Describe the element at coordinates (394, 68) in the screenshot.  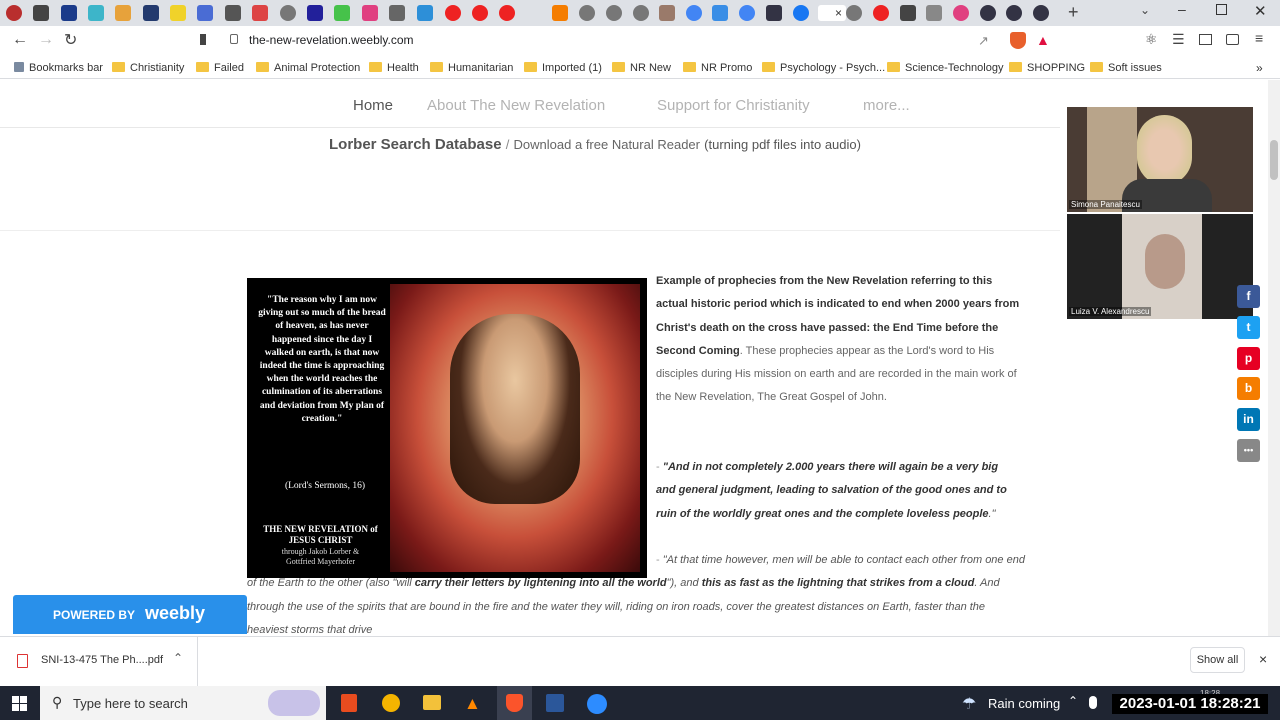
I see `bookmark-folder: Health` at that location.